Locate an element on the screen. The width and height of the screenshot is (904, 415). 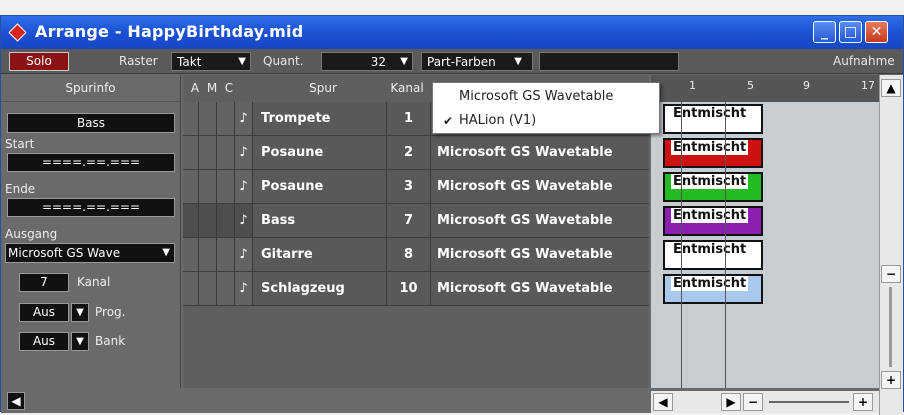
track-name-cell: Trompete is located at coordinates (320, 118).